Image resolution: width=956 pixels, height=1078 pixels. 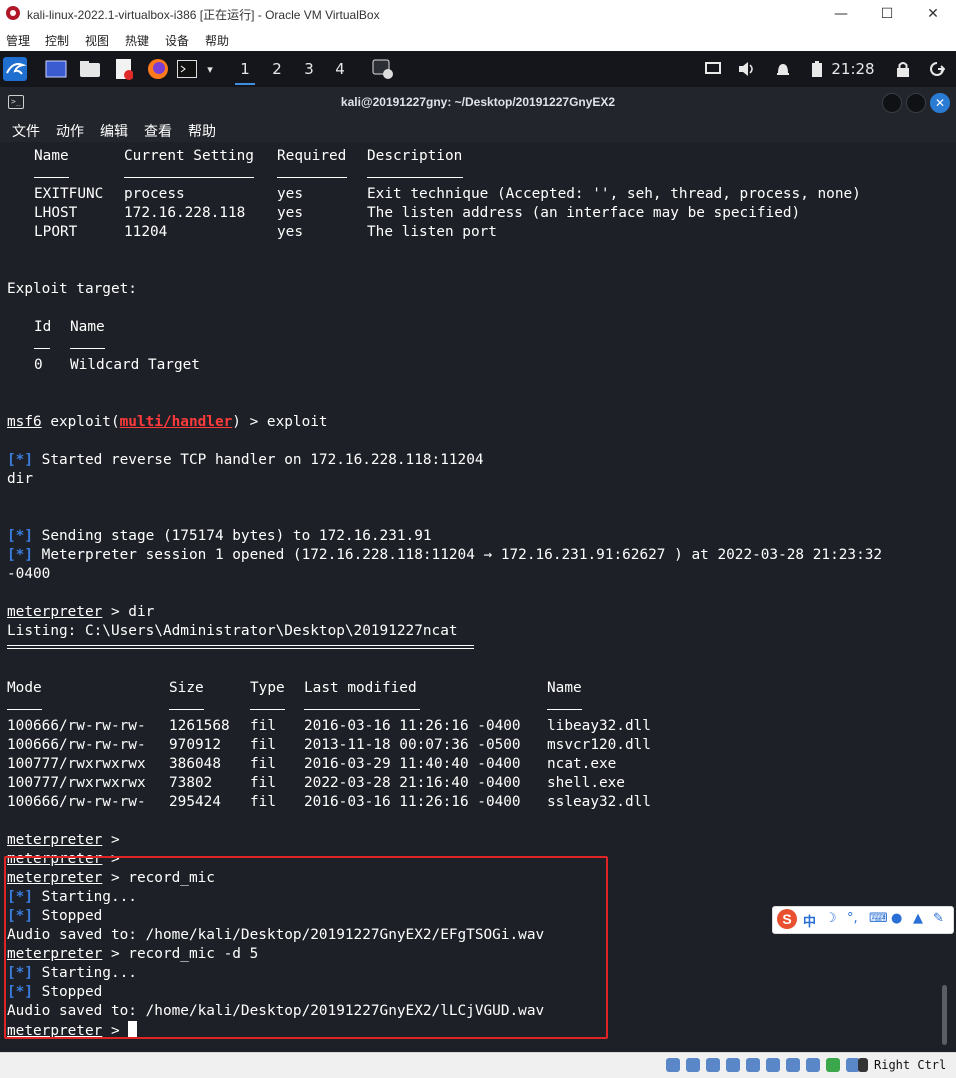 I want to click on lock-icon, so click(x=903, y=69).